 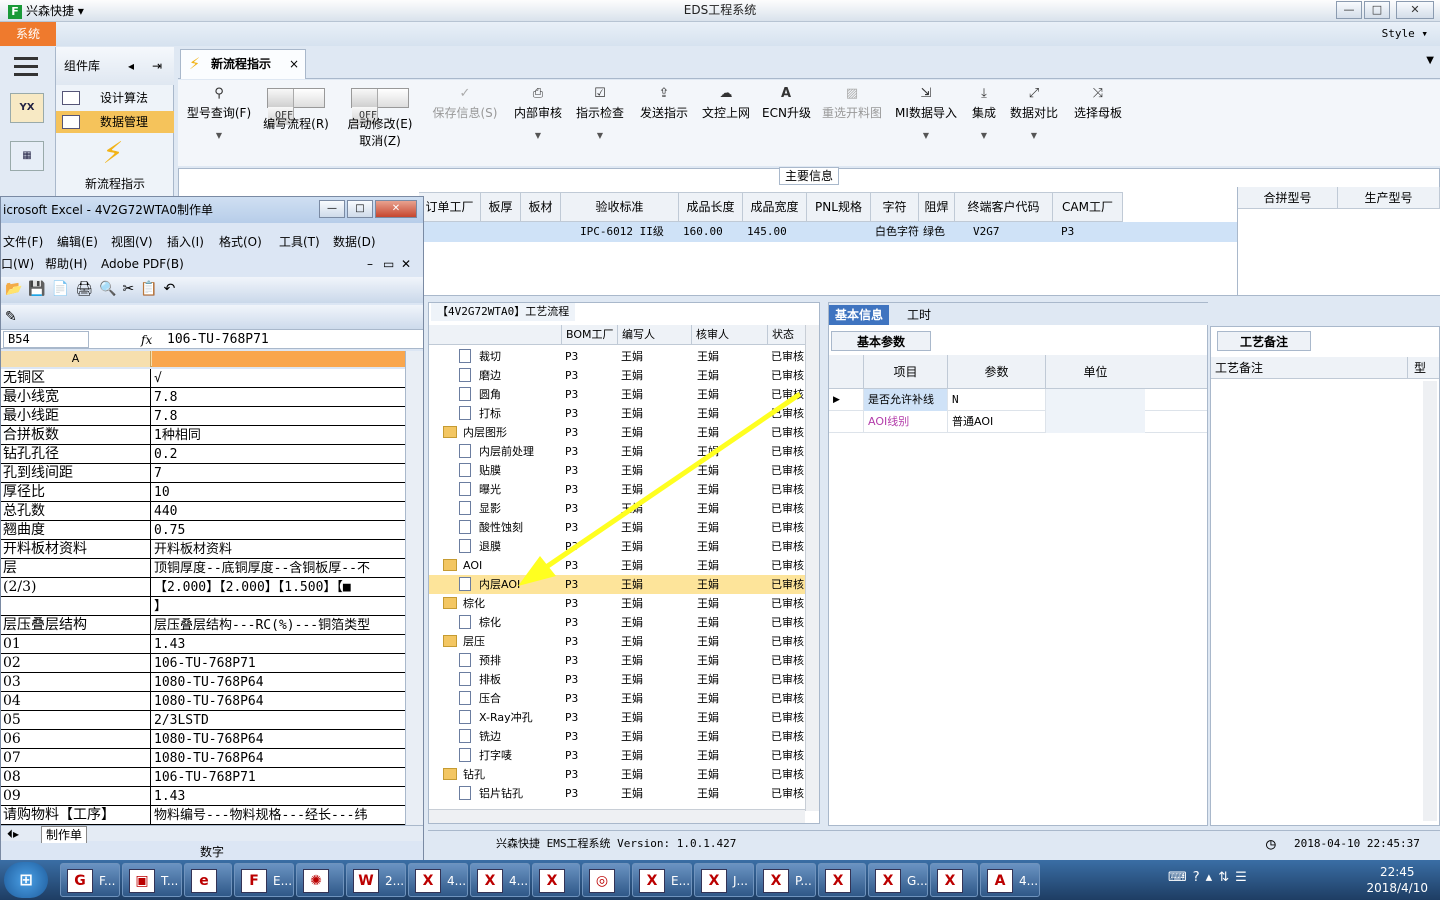 I want to click on excel-cell-b: 】, so click(x=279, y=606).